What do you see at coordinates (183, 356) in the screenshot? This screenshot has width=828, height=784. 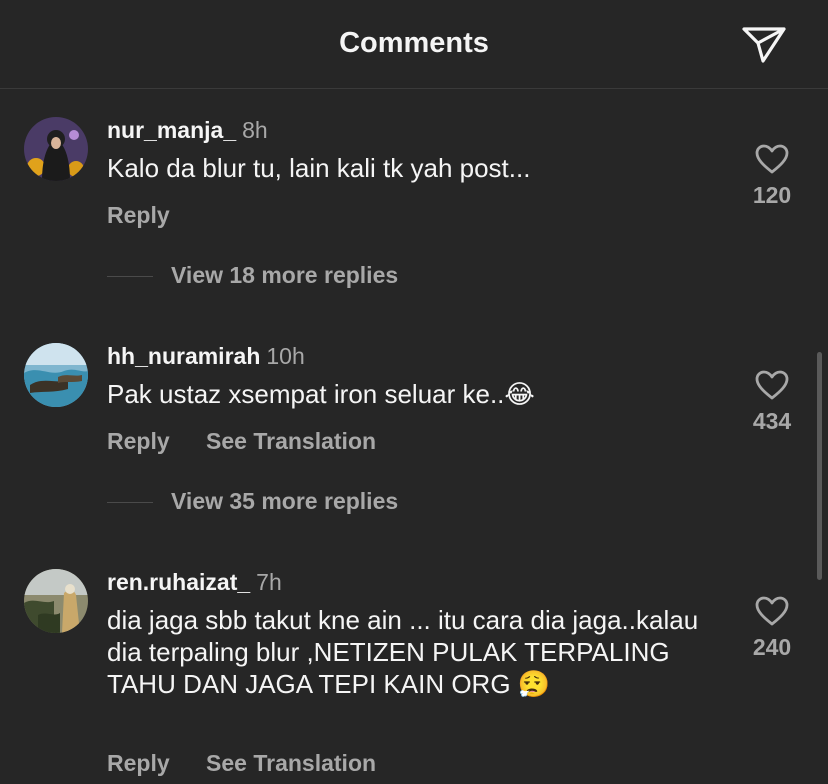 I see `username: hh_nuramirah` at bounding box center [183, 356].